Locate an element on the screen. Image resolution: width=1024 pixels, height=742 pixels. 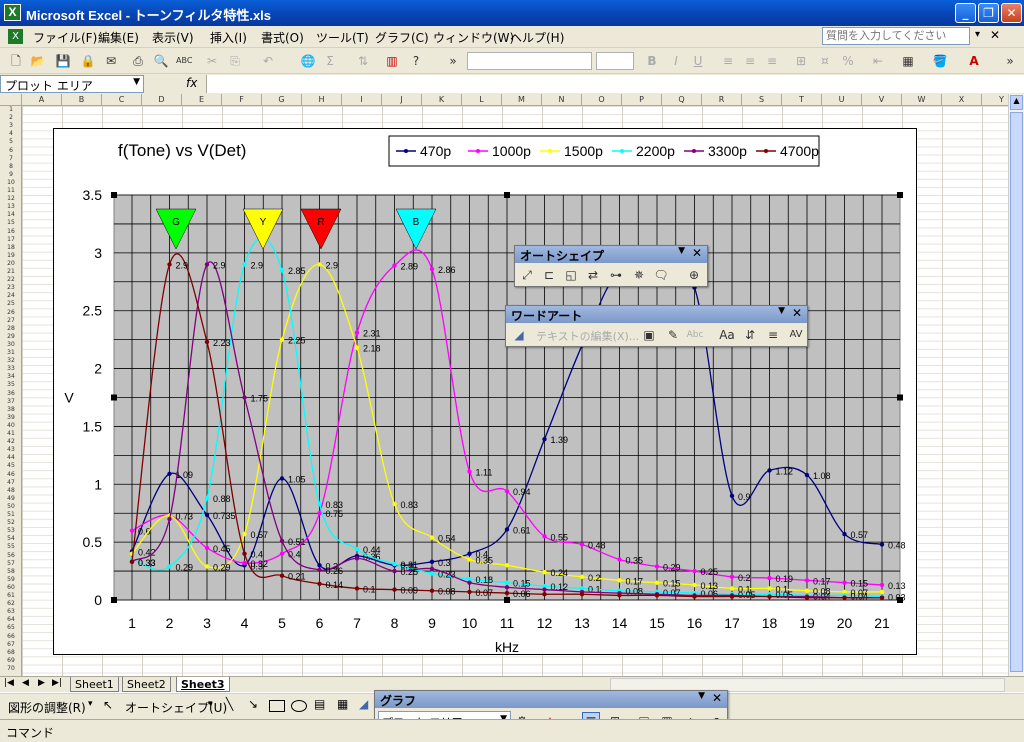
row-header: 37 is located at coordinates (11, 402).